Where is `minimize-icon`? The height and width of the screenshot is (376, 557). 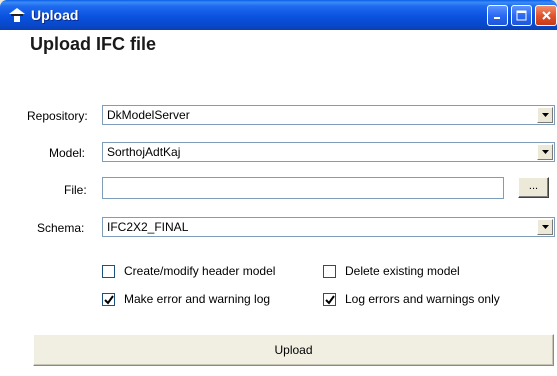 minimize-icon is located at coordinates (497, 18).